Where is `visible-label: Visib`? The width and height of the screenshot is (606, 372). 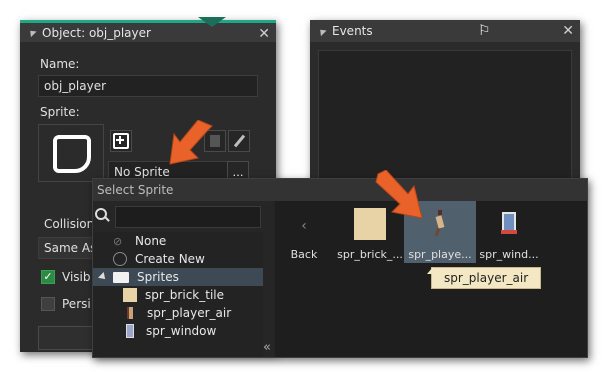 visible-label: Visib is located at coordinates (76, 277).